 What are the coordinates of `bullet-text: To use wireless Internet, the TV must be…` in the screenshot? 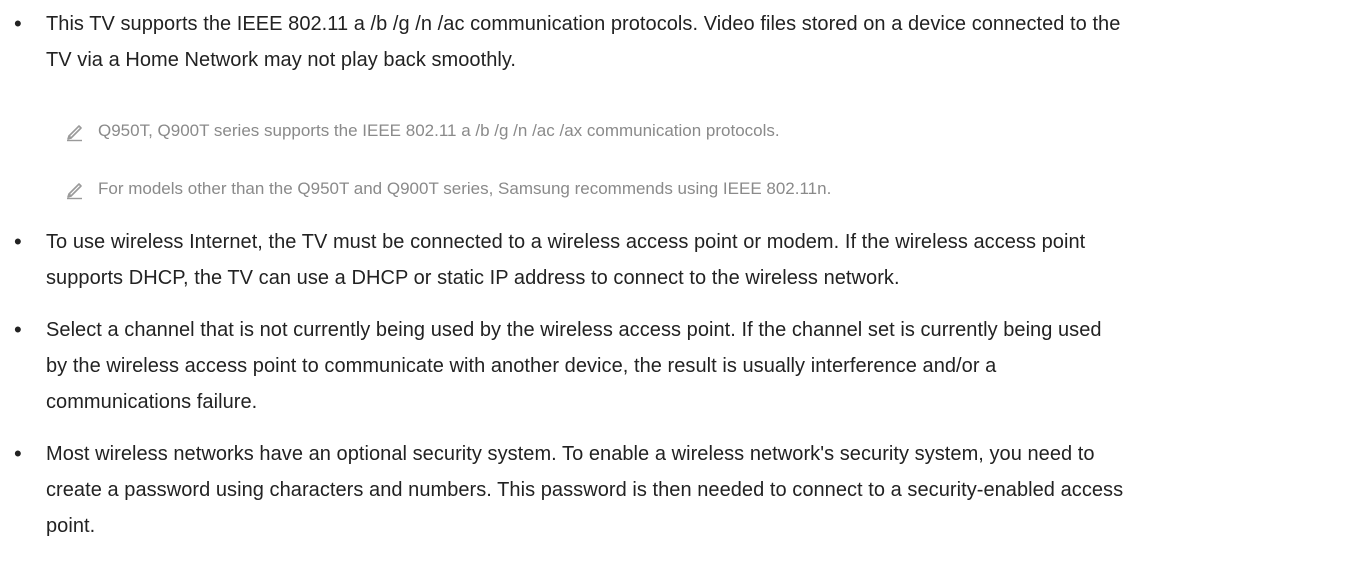 It's located at (566, 260).